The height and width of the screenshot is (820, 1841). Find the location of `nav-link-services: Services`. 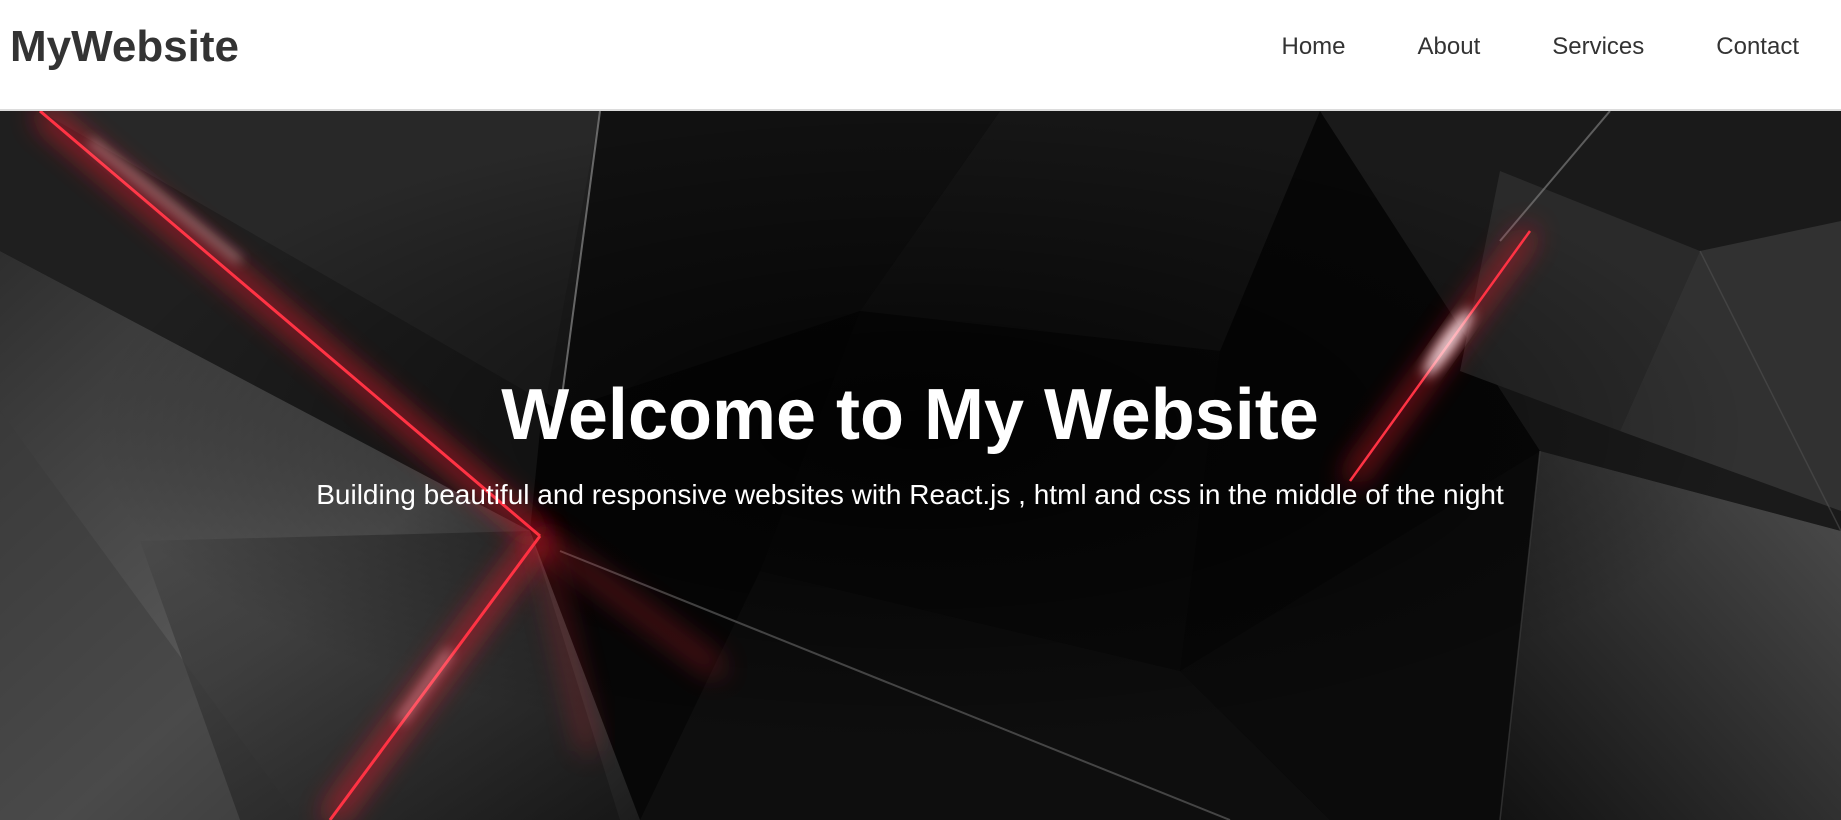

nav-link-services: Services is located at coordinates (1598, 47).